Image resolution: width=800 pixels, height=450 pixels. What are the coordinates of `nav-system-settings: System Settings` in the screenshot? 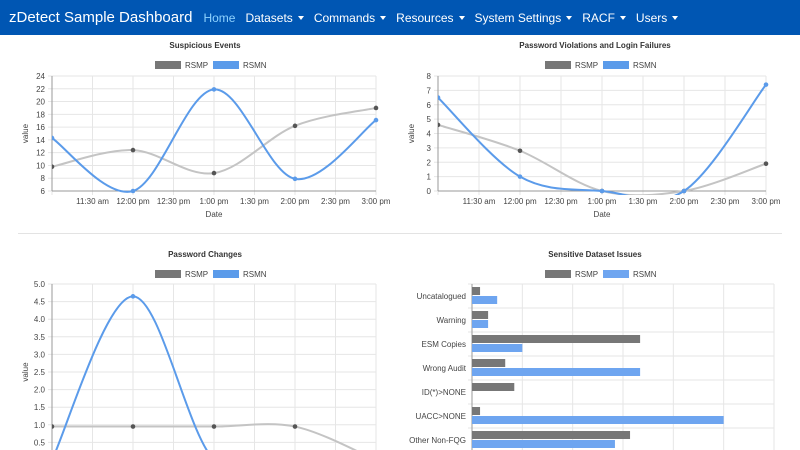 It's located at (524, 18).